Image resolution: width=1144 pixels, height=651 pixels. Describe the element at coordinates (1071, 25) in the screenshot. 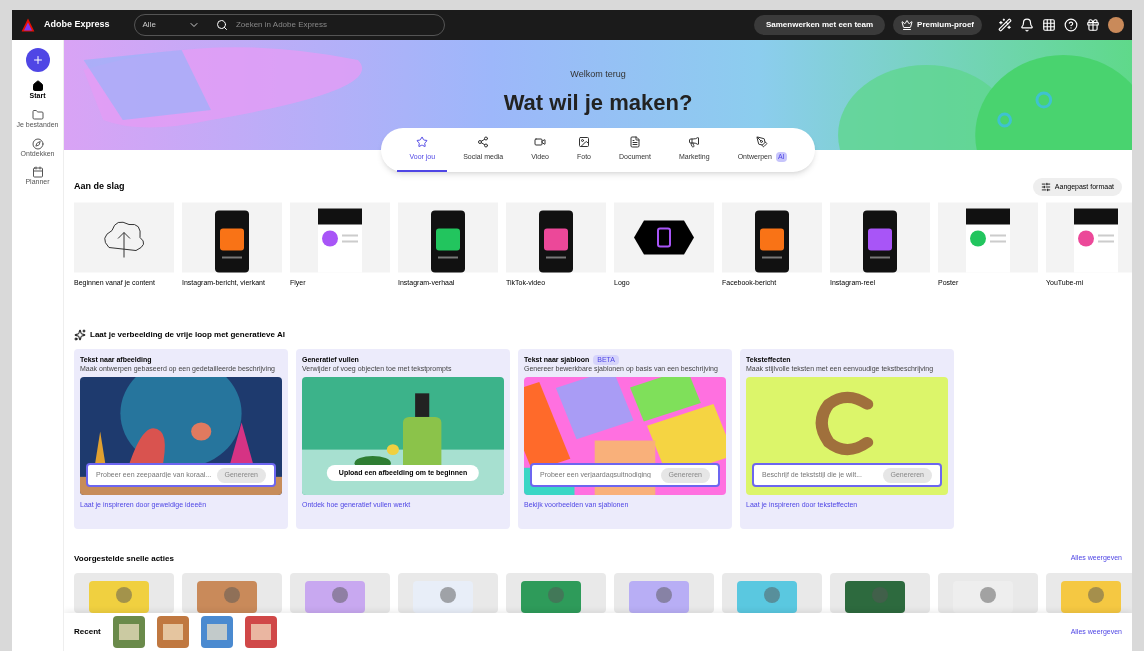

I see `help-icon` at that location.